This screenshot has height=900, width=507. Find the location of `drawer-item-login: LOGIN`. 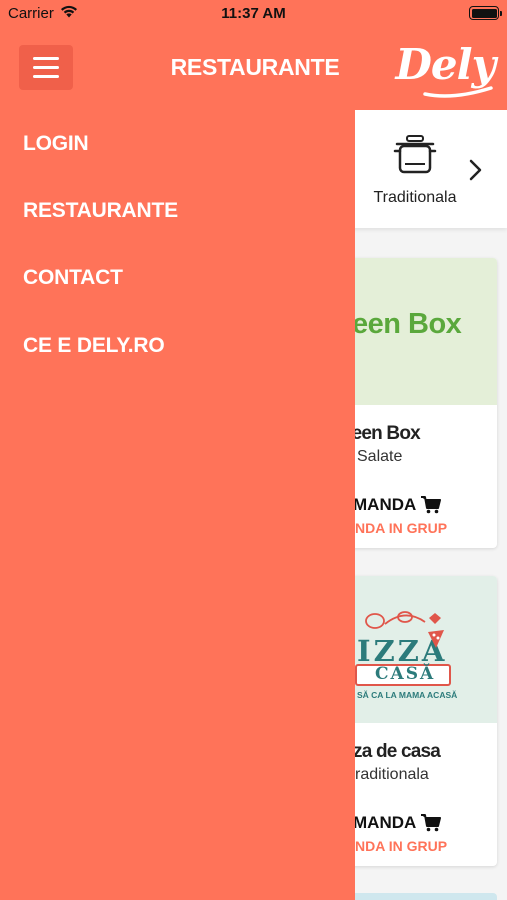

drawer-item-login: LOGIN is located at coordinates (56, 144).